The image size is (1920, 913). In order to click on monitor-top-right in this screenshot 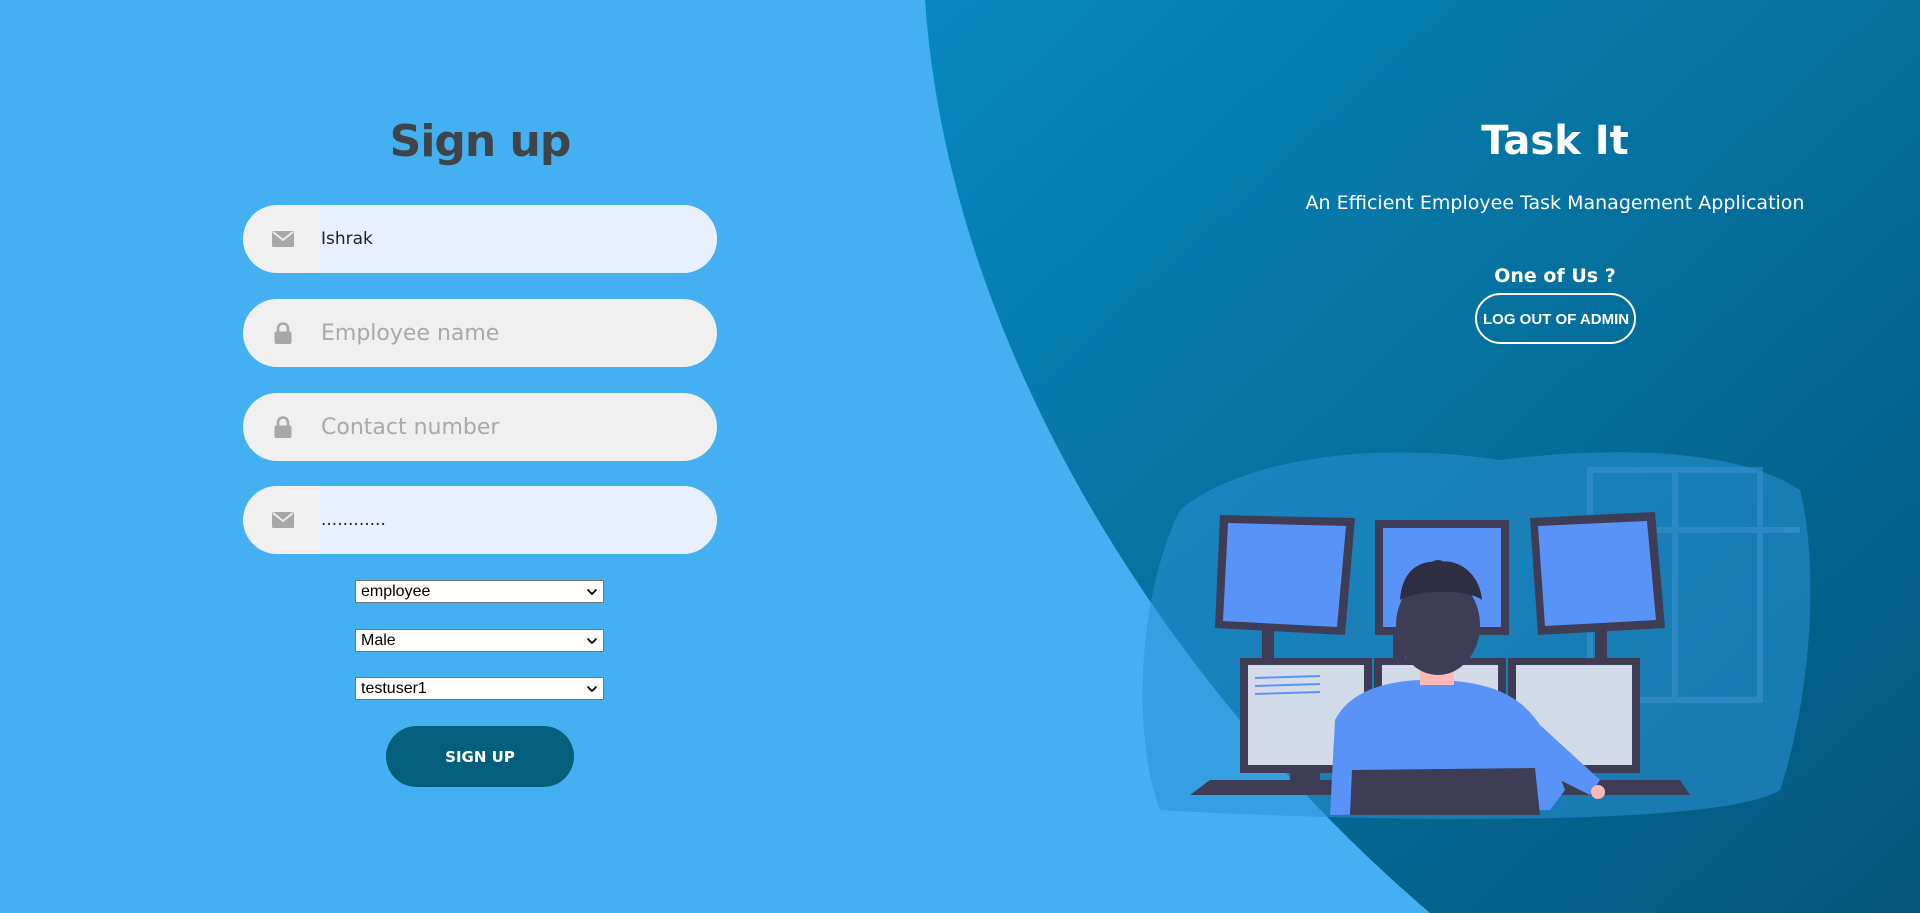, I will do `click(1597, 573)`.